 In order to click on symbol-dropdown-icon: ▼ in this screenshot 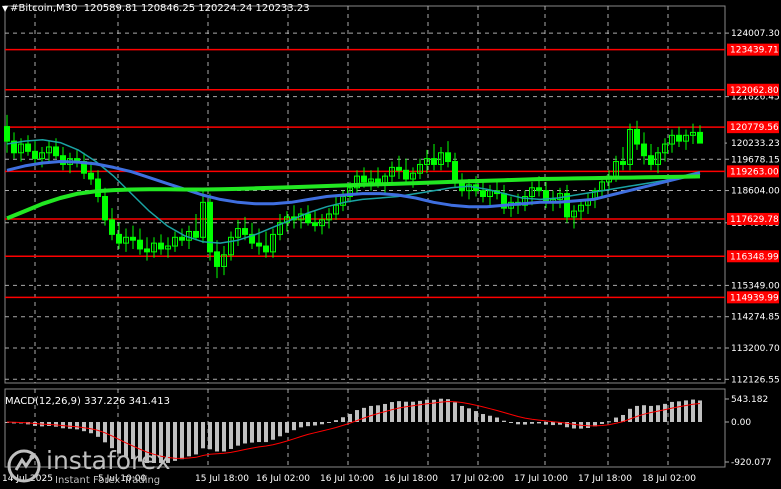, I will do `click(5, 8)`.